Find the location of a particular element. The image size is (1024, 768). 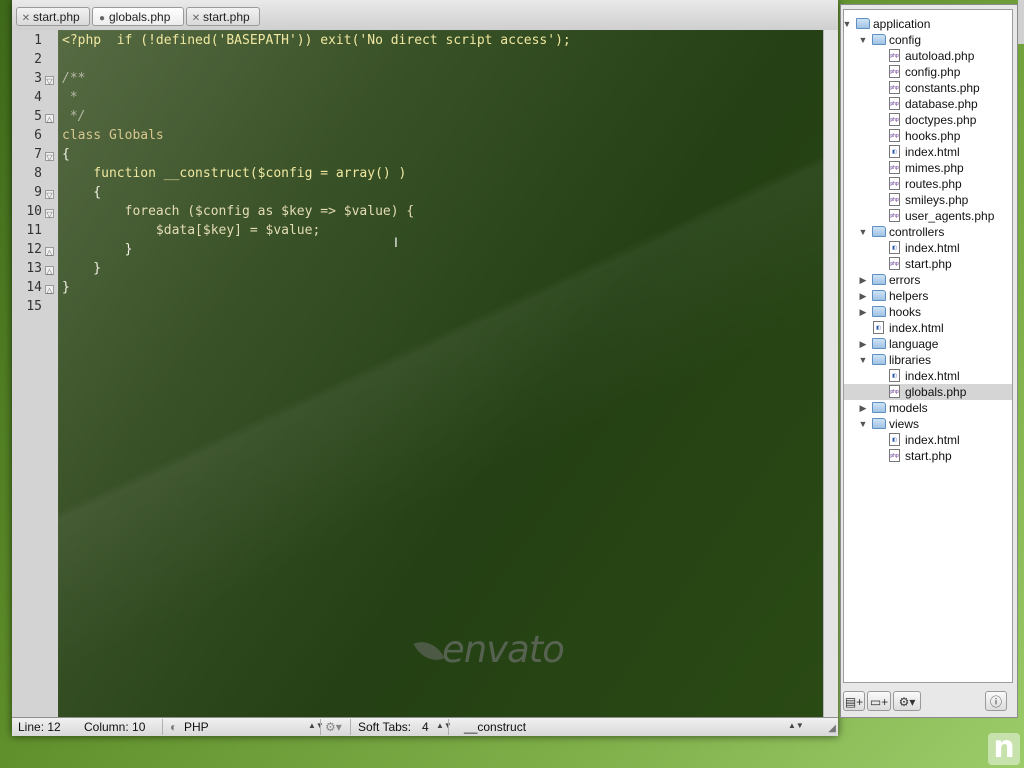

tree-folder-errors: ▶ errors is located at coordinates (928, 280).